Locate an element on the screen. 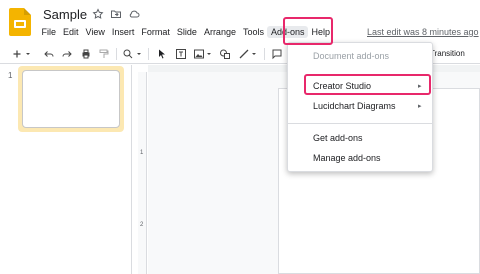 The height and width of the screenshot is (274, 480). creator-studio-highlight is located at coordinates (367, 84).